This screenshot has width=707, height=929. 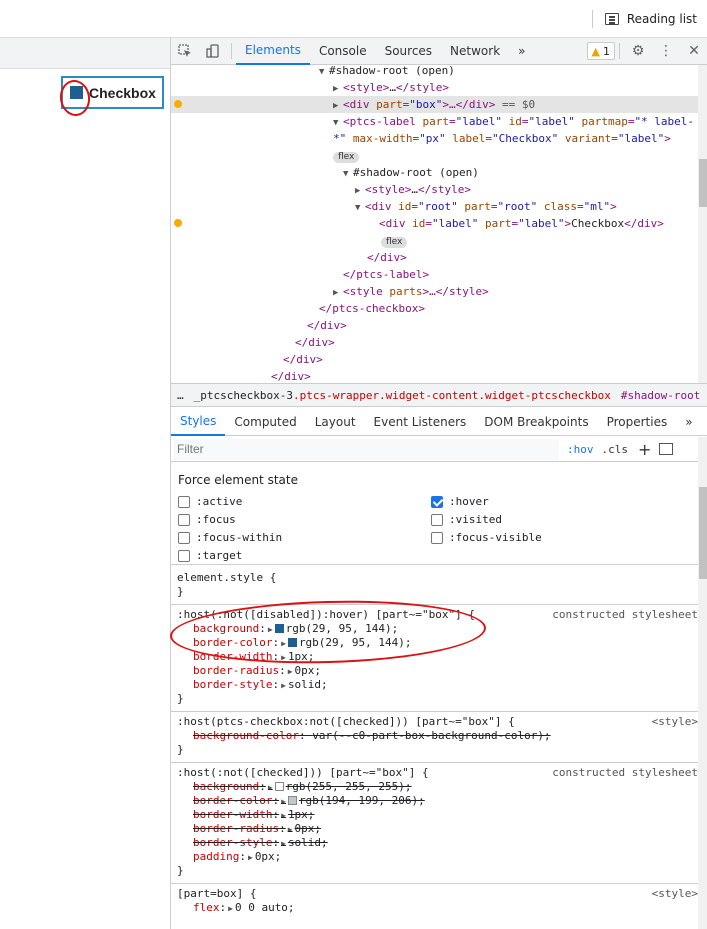 I want to click on breadcrumb-item: #shadow-root, so click(x=660, y=395).